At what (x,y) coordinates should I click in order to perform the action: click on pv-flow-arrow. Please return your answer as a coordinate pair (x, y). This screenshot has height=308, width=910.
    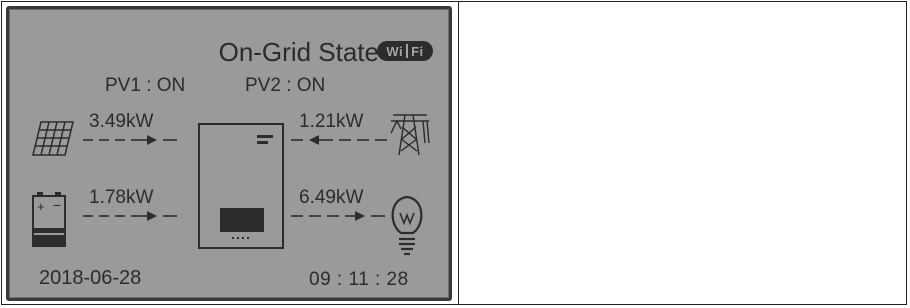
    Looking at the image, I should click on (130, 140).